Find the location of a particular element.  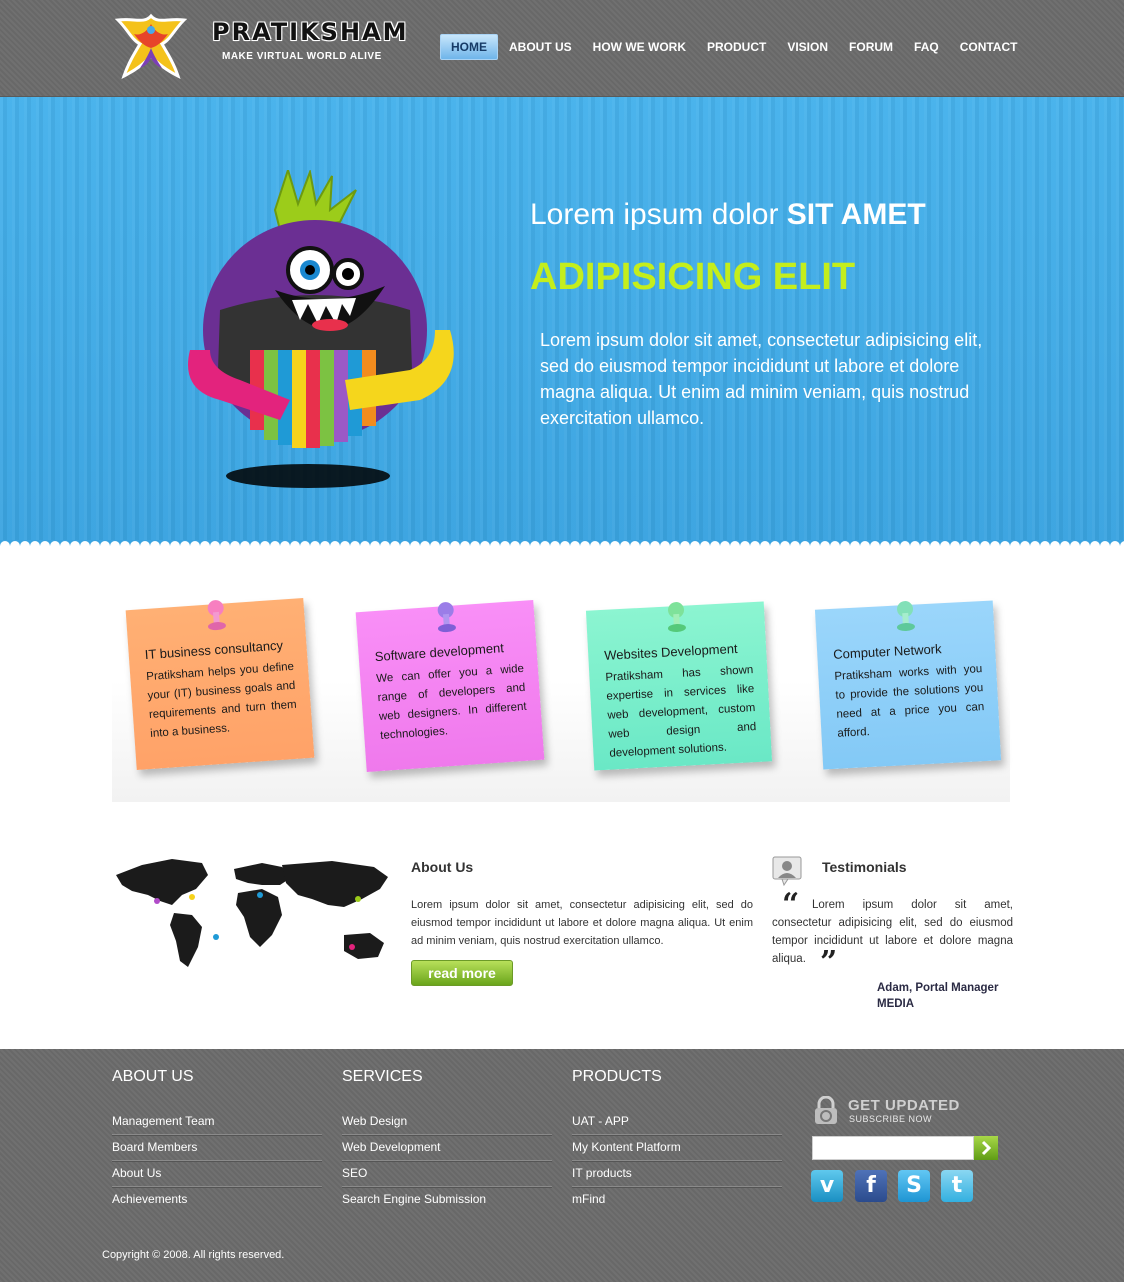

subscribe-submit-button is located at coordinates (986, 1148).